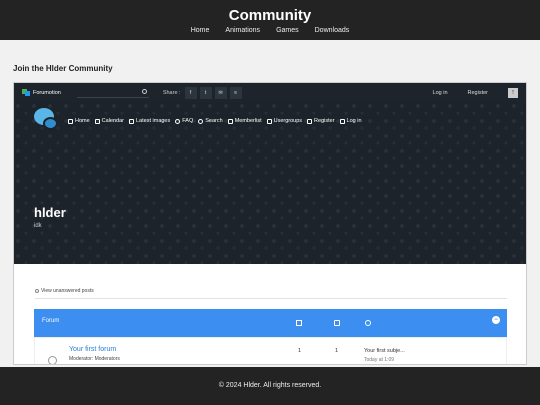  What do you see at coordinates (513, 92) in the screenshot?
I see `arrow-up-icon: ↑` at bounding box center [513, 92].